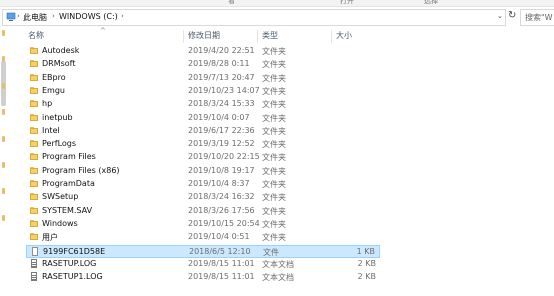 The height and width of the screenshot is (296, 554). What do you see at coordinates (57, 117) in the screenshot?
I see `file-name: inetpub` at bounding box center [57, 117].